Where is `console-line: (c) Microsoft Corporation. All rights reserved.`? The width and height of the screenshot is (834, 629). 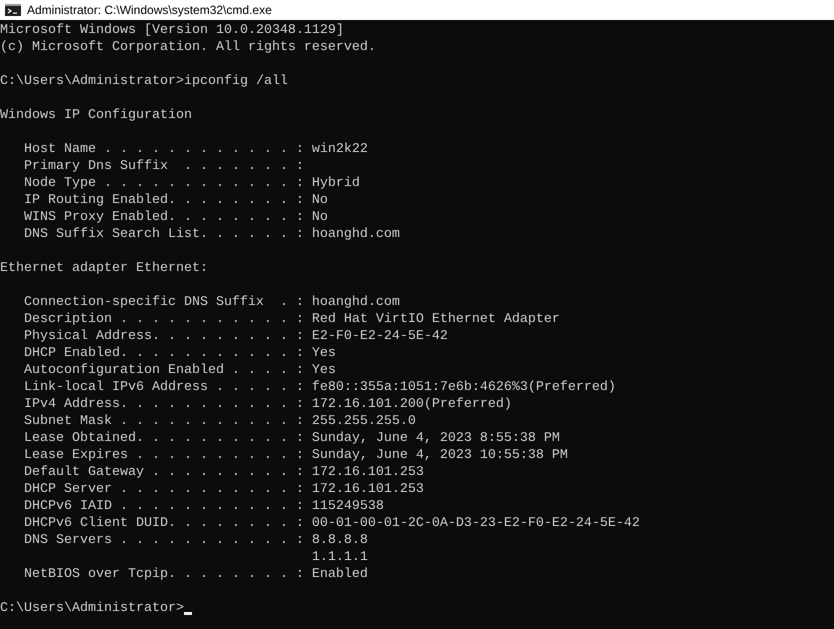 console-line: (c) Microsoft Corporation. All rights reserved. is located at coordinates (188, 47).